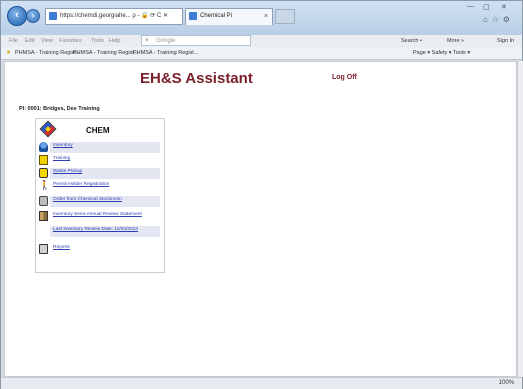 The height and width of the screenshot is (389, 523). What do you see at coordinates (504, 7) in the screenshot?
I see `close-window-icon: ✕` at bounding box center [504, 7].